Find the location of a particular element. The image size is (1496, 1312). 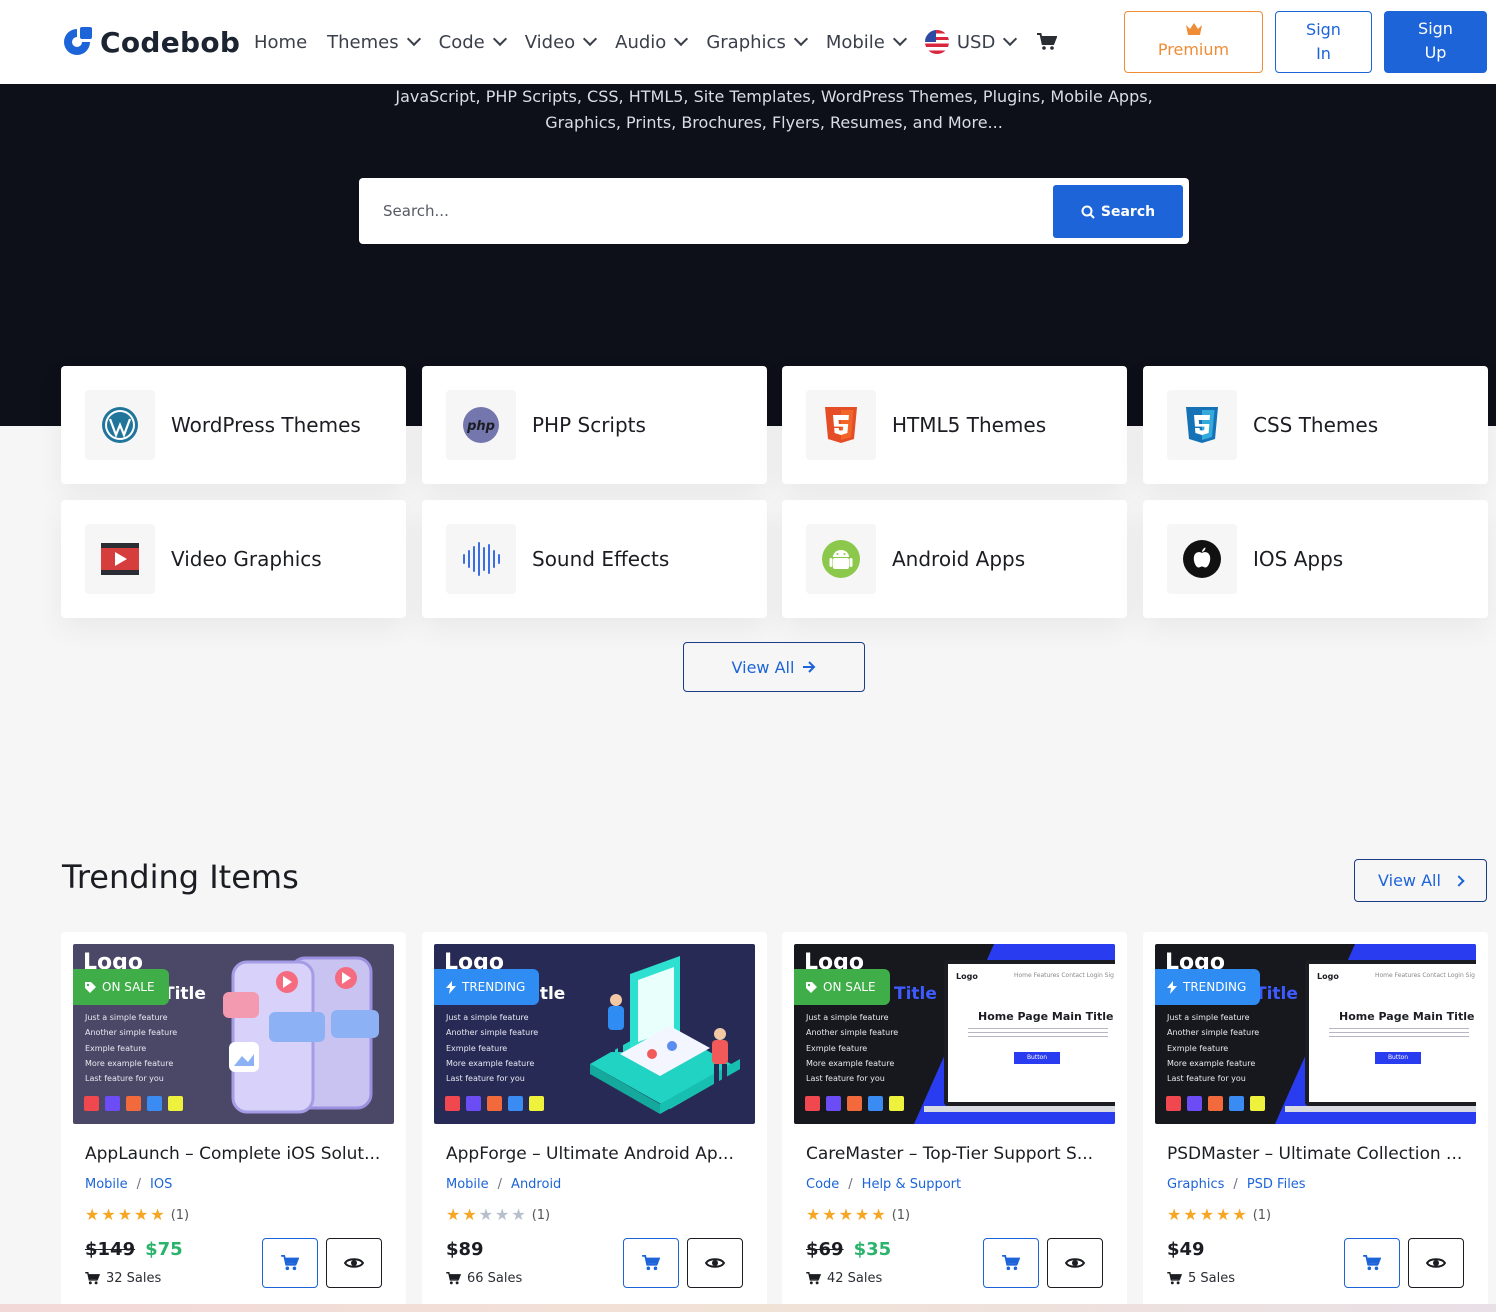

subcategory-link: PSD Files is located at coordinates (1276, 1184).